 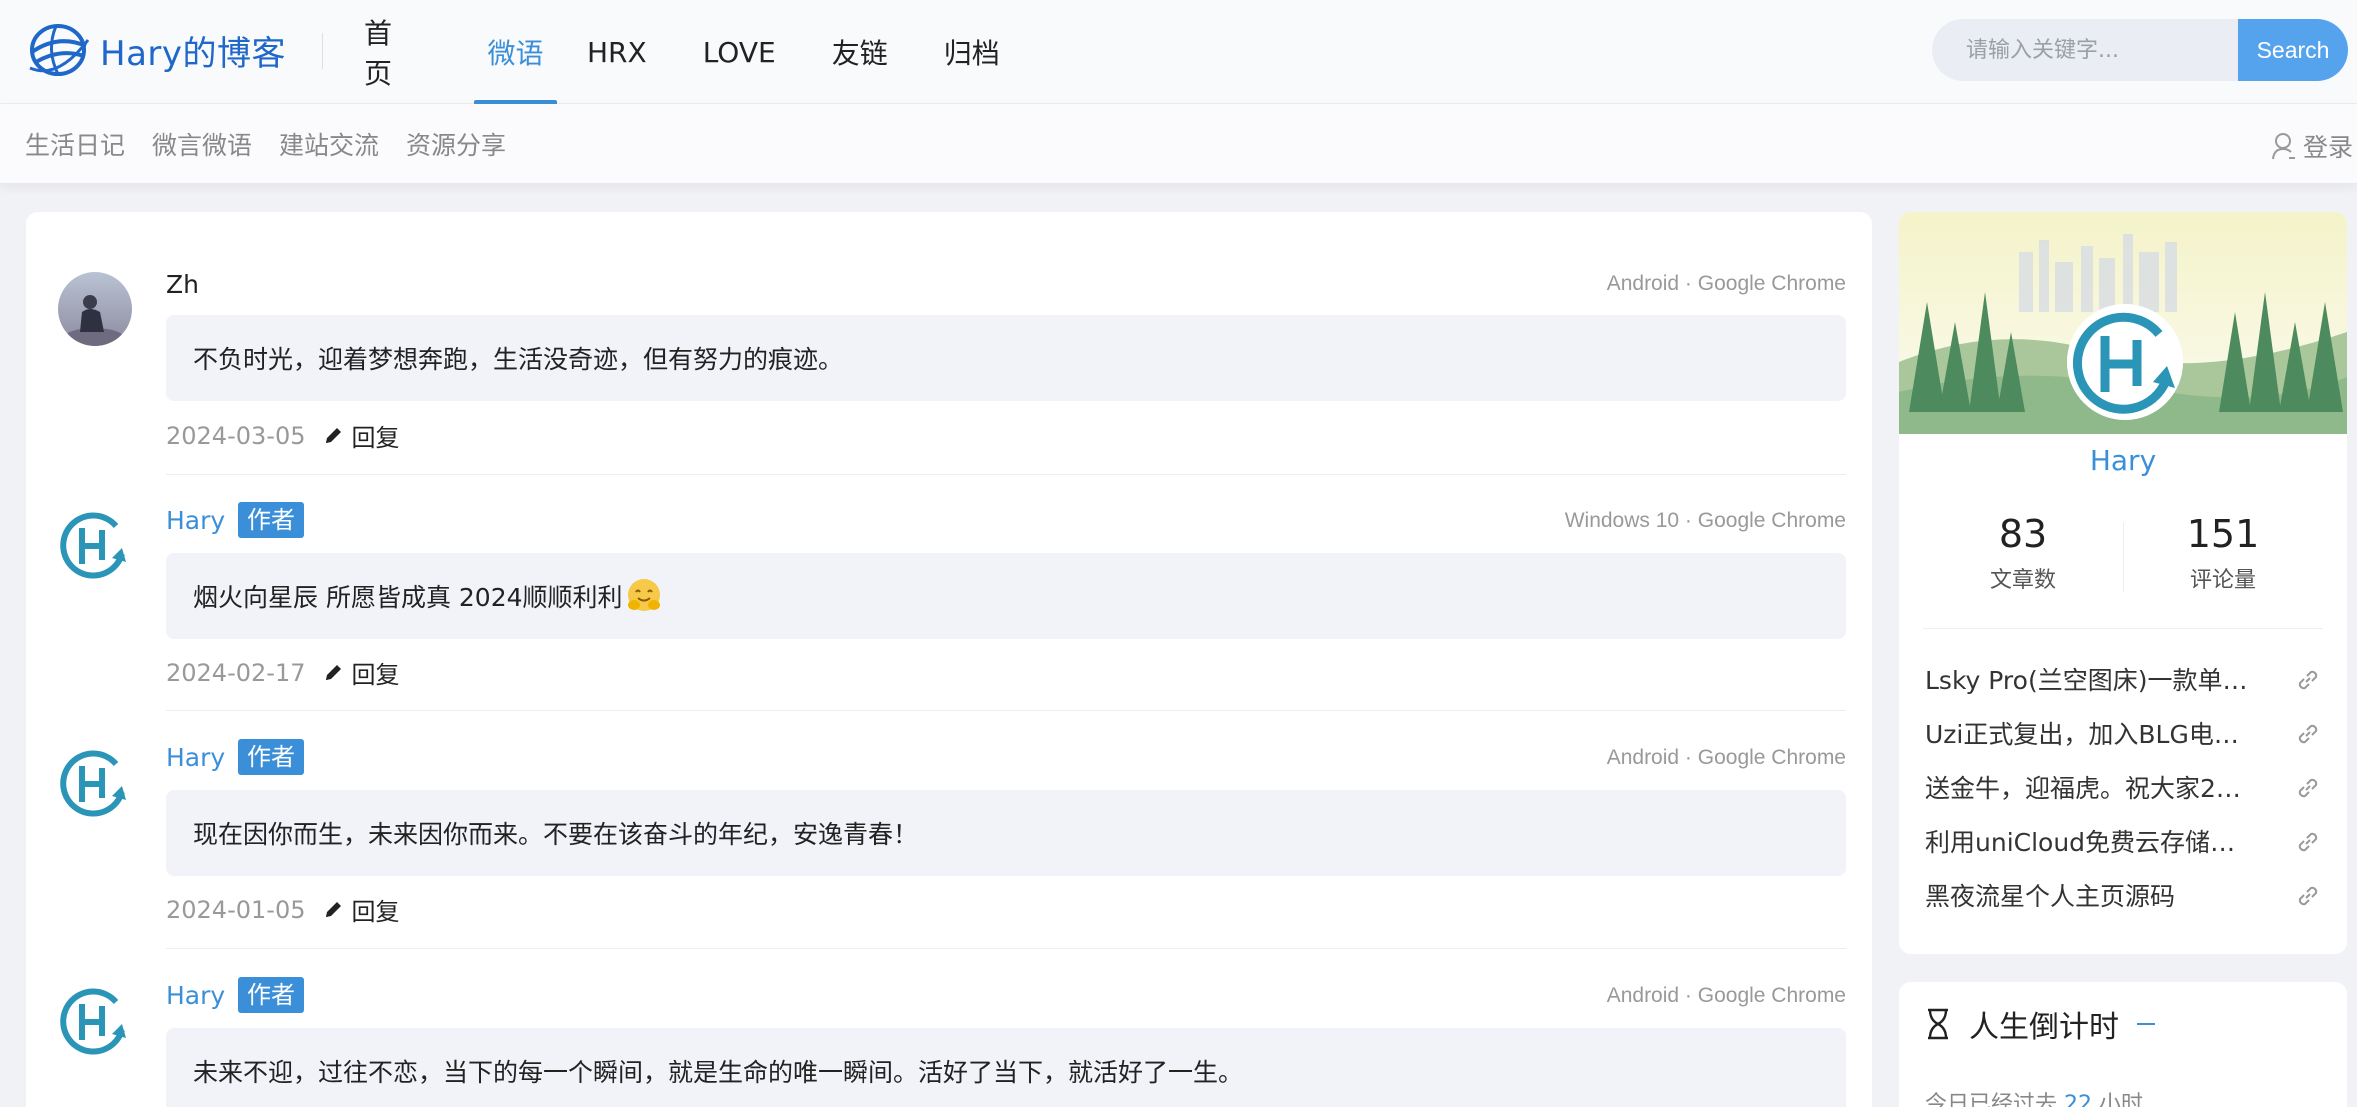 I want to click on countdown-prefix: 今日已经过去, so click(x=1991, y=1099).